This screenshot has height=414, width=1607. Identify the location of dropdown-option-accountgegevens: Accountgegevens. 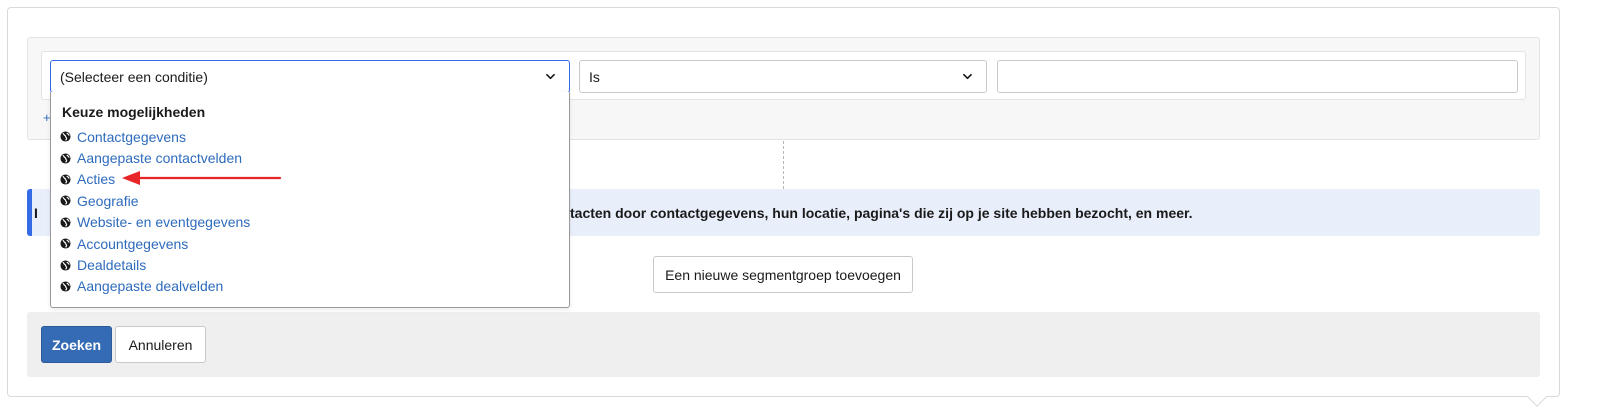
(155, 243).